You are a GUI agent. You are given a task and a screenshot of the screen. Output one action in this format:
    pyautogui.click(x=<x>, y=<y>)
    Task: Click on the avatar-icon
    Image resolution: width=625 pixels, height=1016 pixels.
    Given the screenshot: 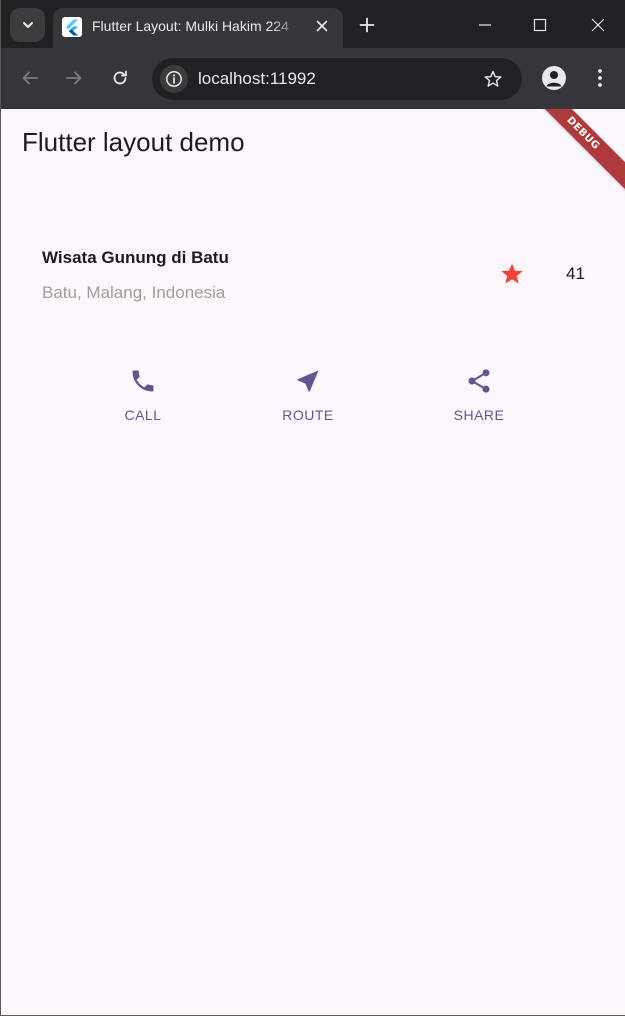 What is the action you would take?
    pyautogui.click(x=554, y=79)
    